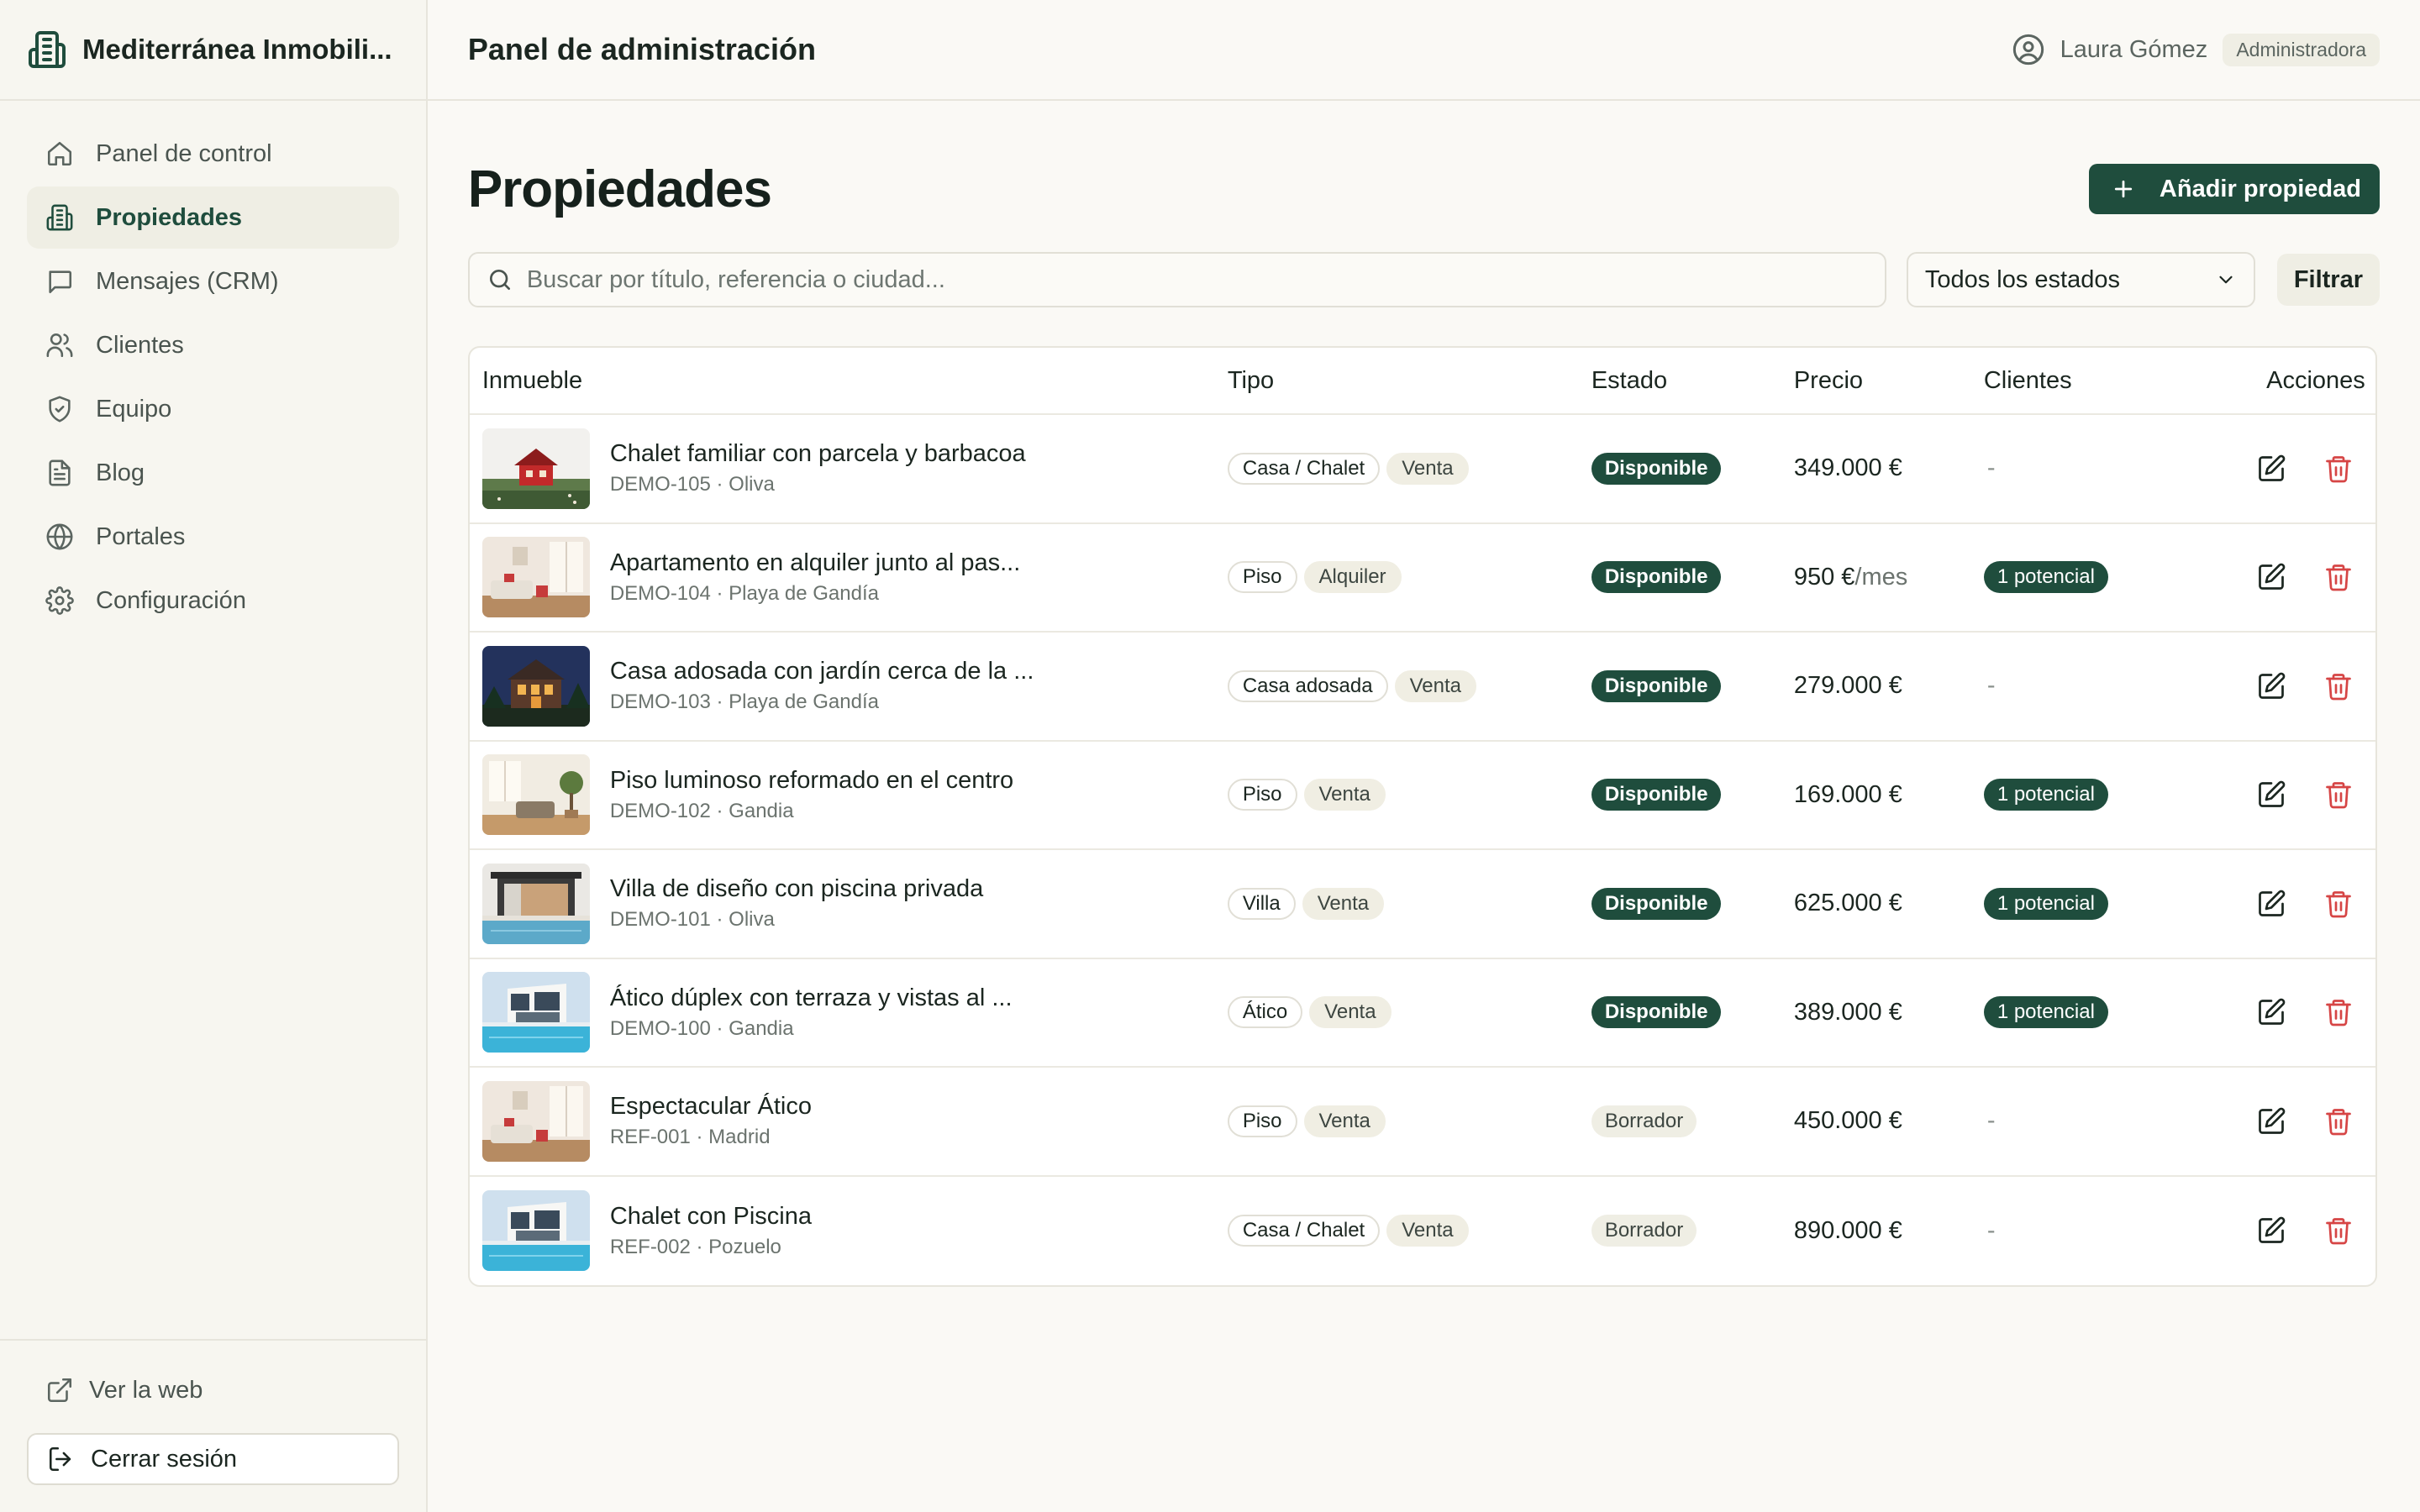 This screenshot has height=1512, width=2420. What do you see at coordinates (1889, 1012) in the screenshot?
I see `price-cell: 389.000 €` at bounding box center [1889, 1012].